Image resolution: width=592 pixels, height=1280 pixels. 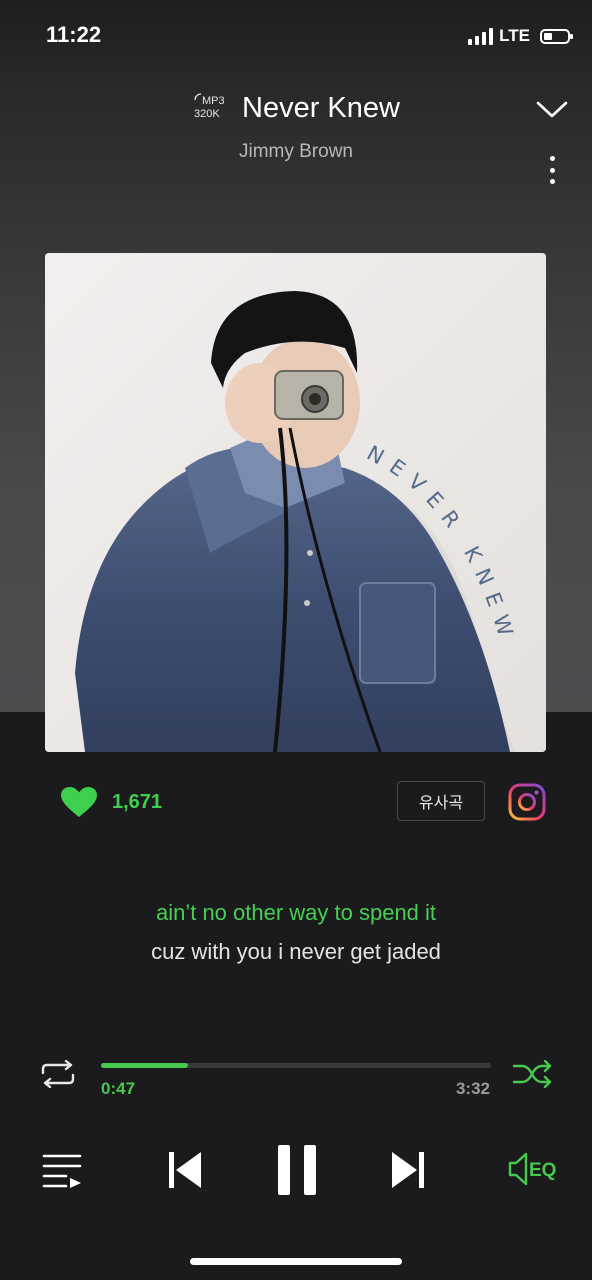 I want to click on signal-icon, so click(x=481, y=36).